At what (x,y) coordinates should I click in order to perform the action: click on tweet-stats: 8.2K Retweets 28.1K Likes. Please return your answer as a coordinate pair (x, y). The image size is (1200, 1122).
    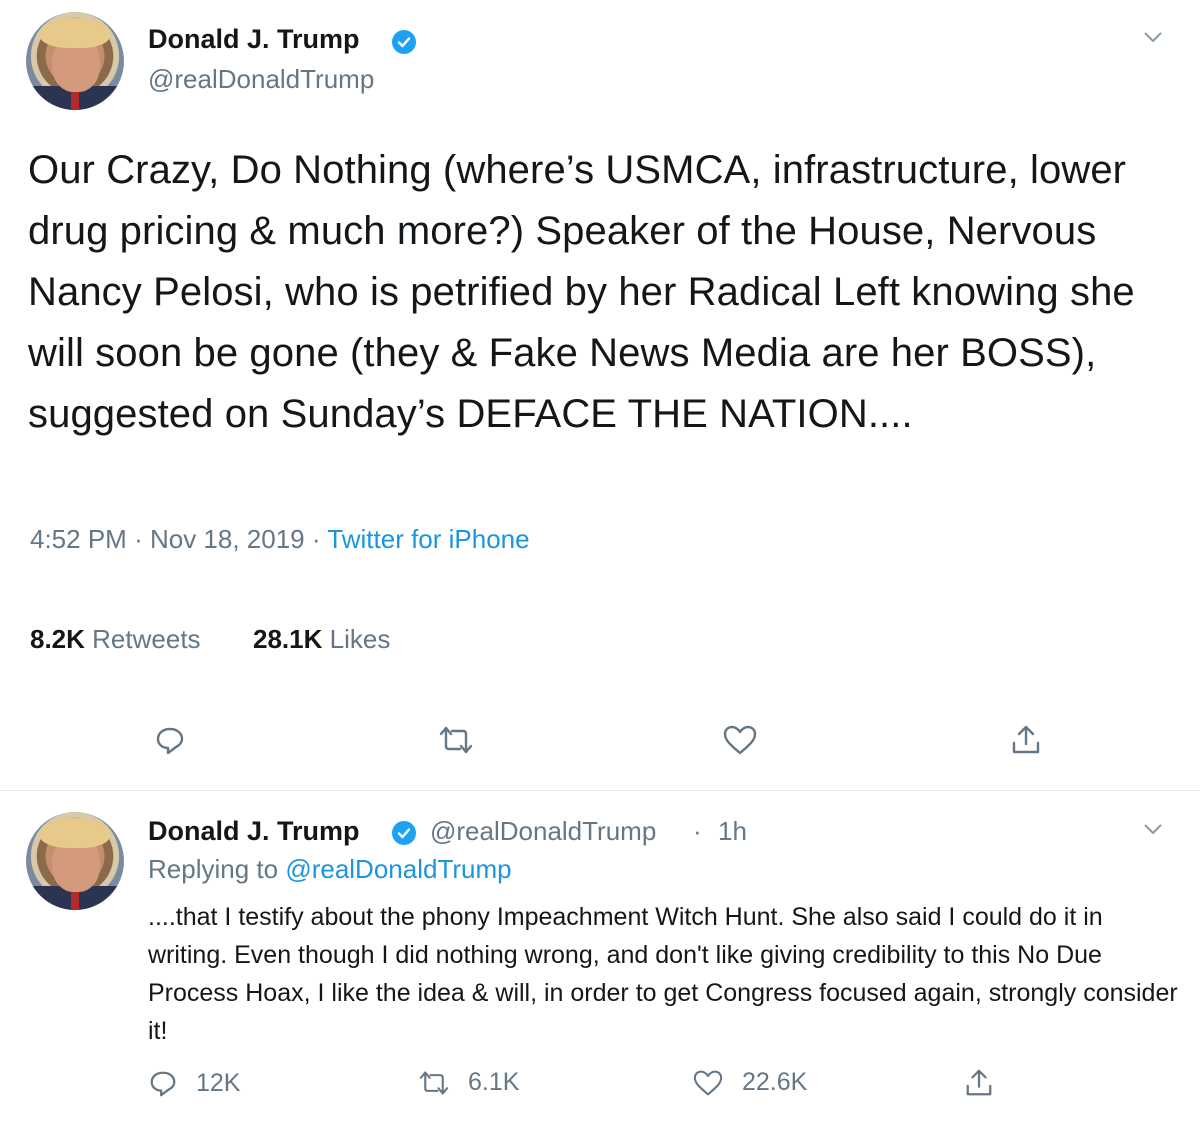
    Looking at the image, I should click on (210, 639).